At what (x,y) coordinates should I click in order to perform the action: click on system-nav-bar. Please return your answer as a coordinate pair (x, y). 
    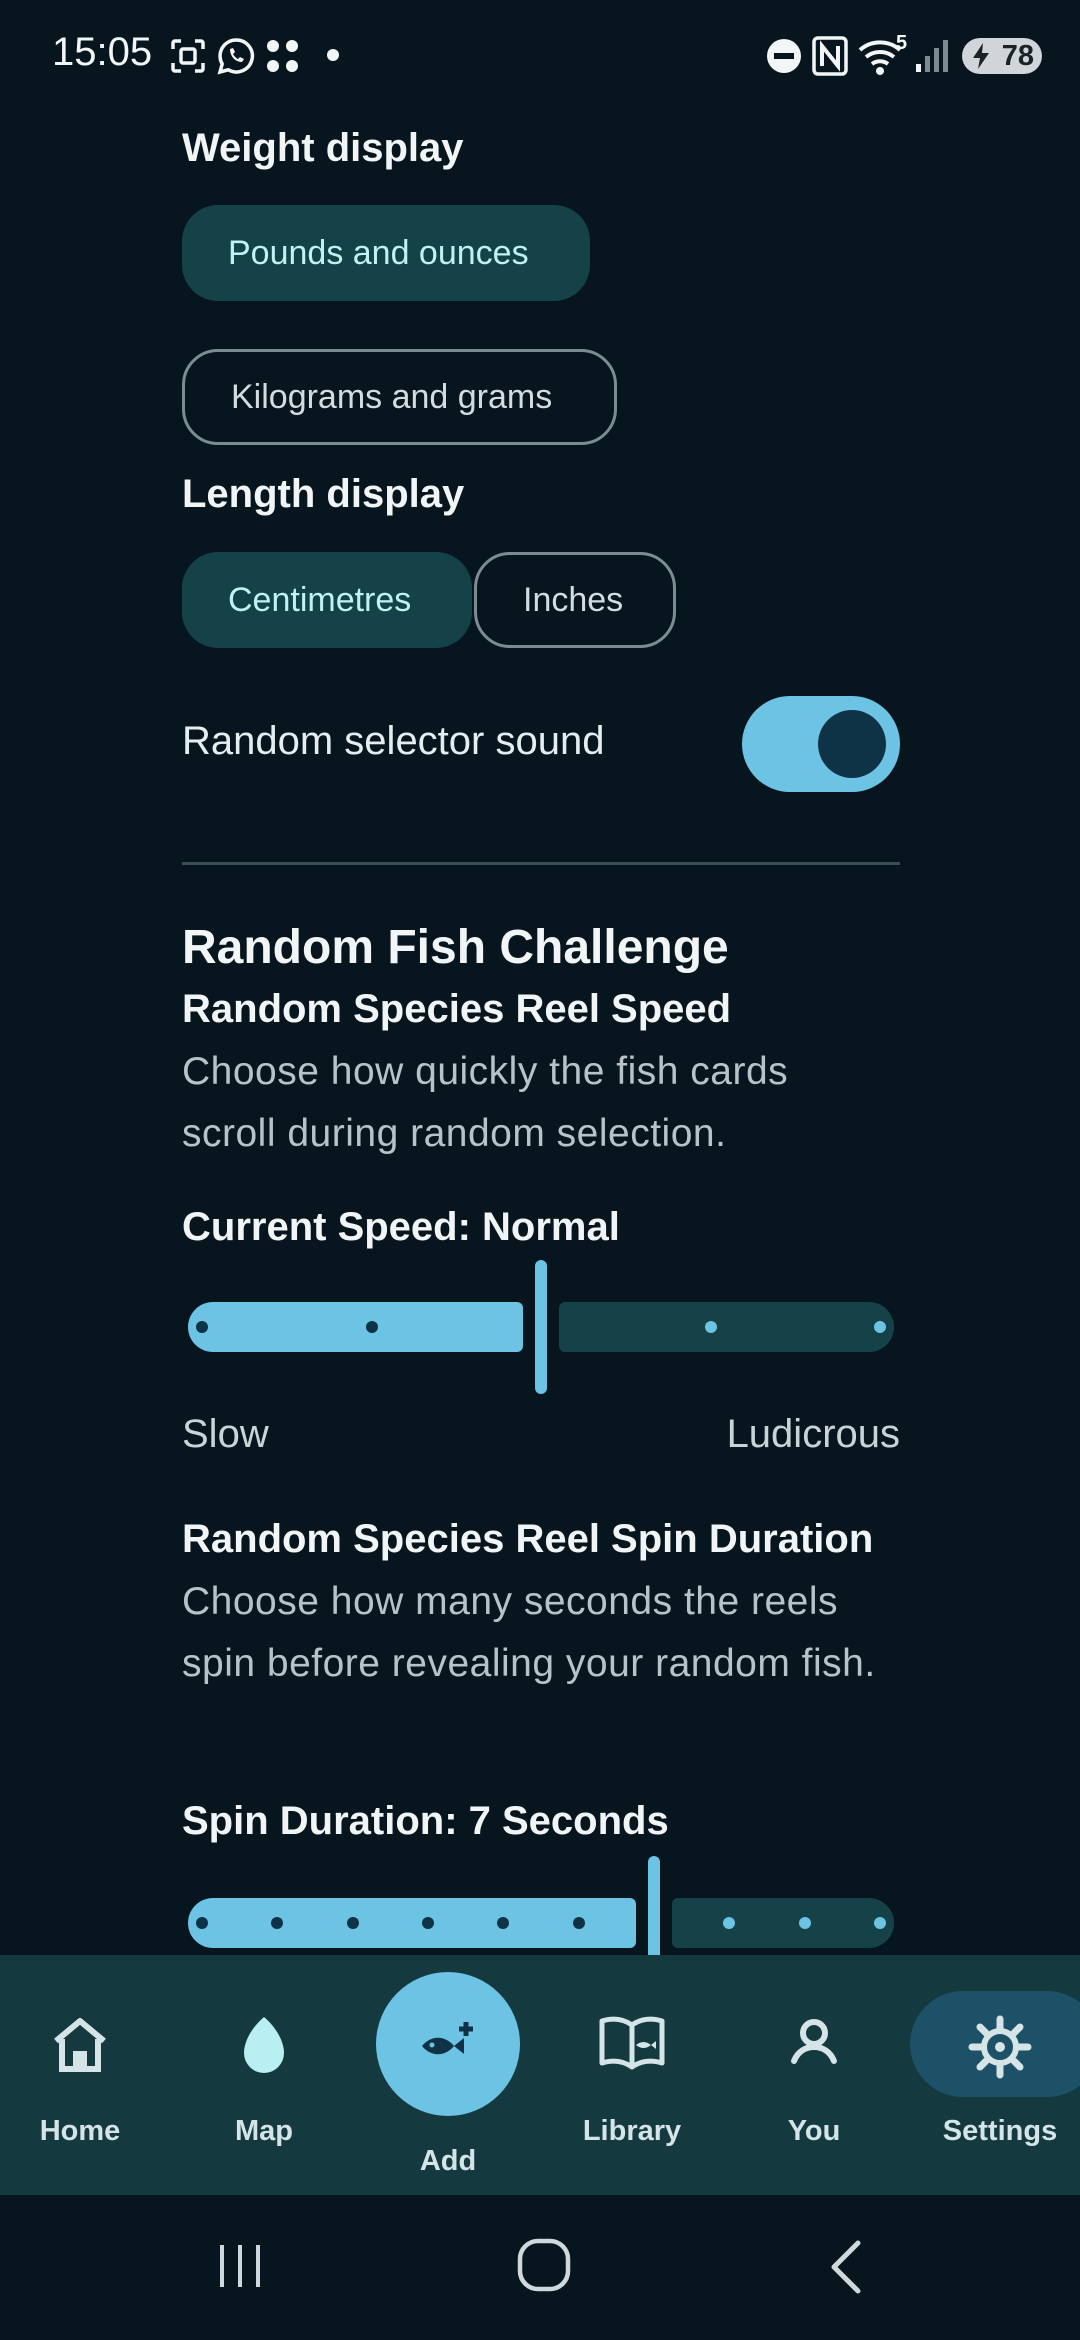
    Looking at the image, I should click on (540, 2267).